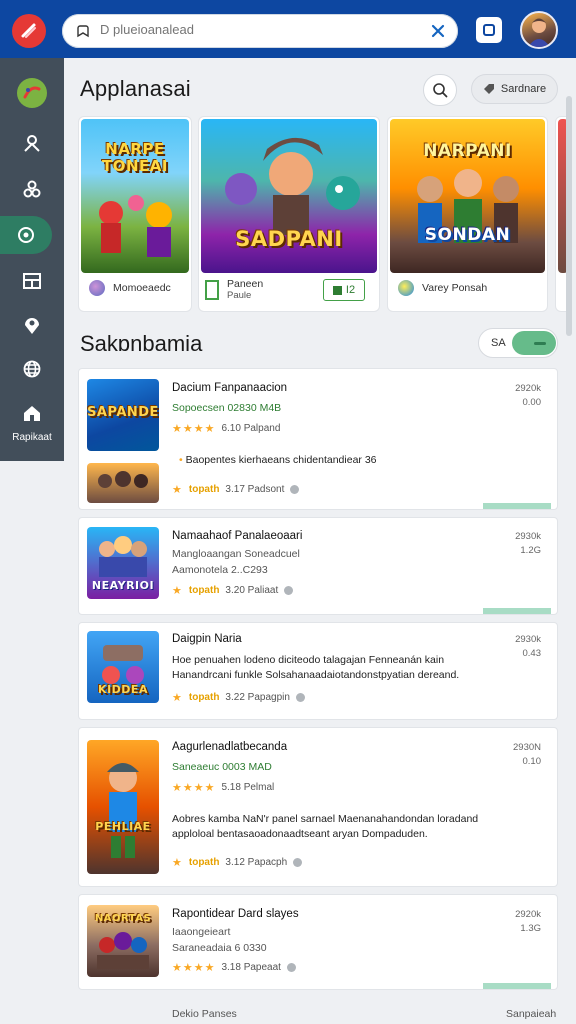 The image size is (576, 1024). Describe the element at coordinates (540, 343) in the screenshot. I see `toggle-knob` at that location.